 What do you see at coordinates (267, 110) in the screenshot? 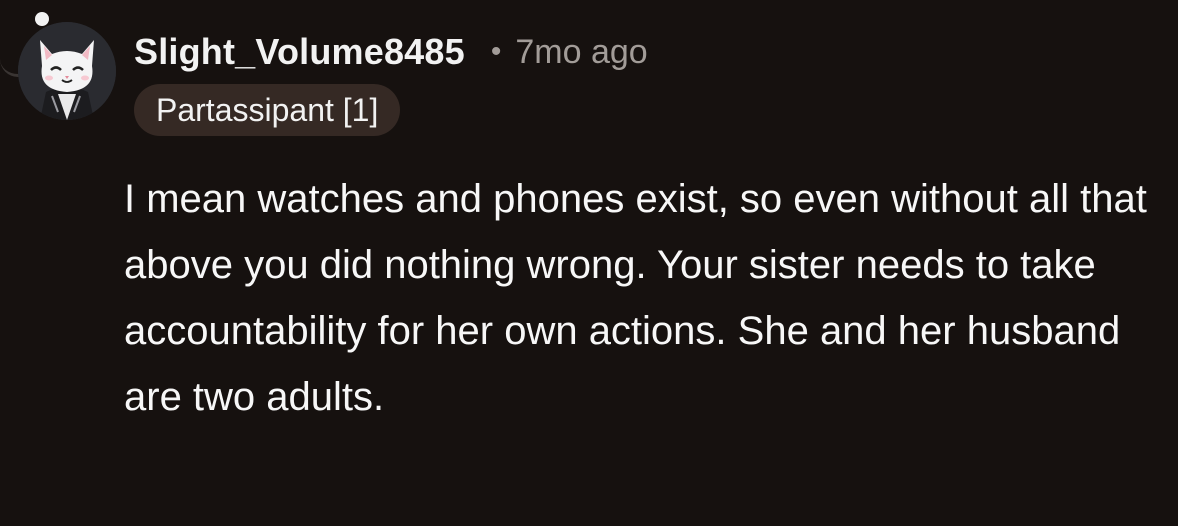
I see `user-flair-badge: Partassipant [1]` at bounding box center [267, 110].